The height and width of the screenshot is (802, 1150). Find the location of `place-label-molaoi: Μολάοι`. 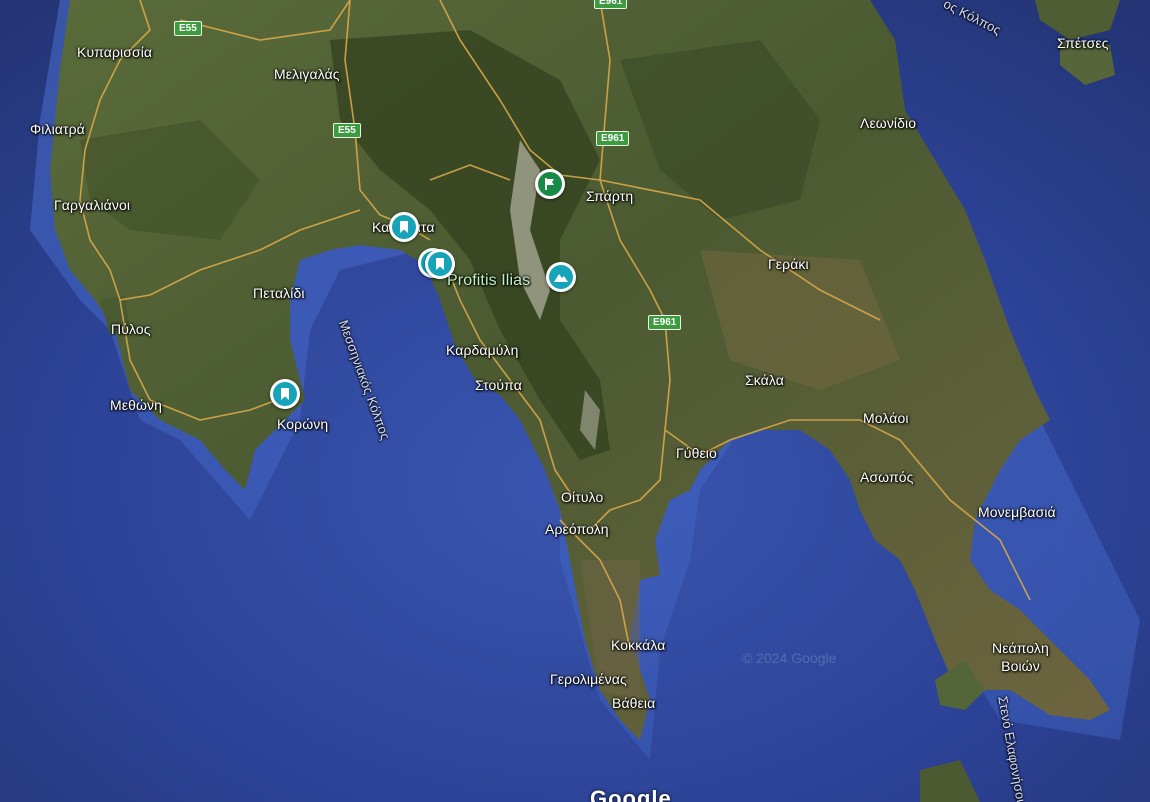

place-label-molaoi: Μολάοι is located at coordinates (886, 418).